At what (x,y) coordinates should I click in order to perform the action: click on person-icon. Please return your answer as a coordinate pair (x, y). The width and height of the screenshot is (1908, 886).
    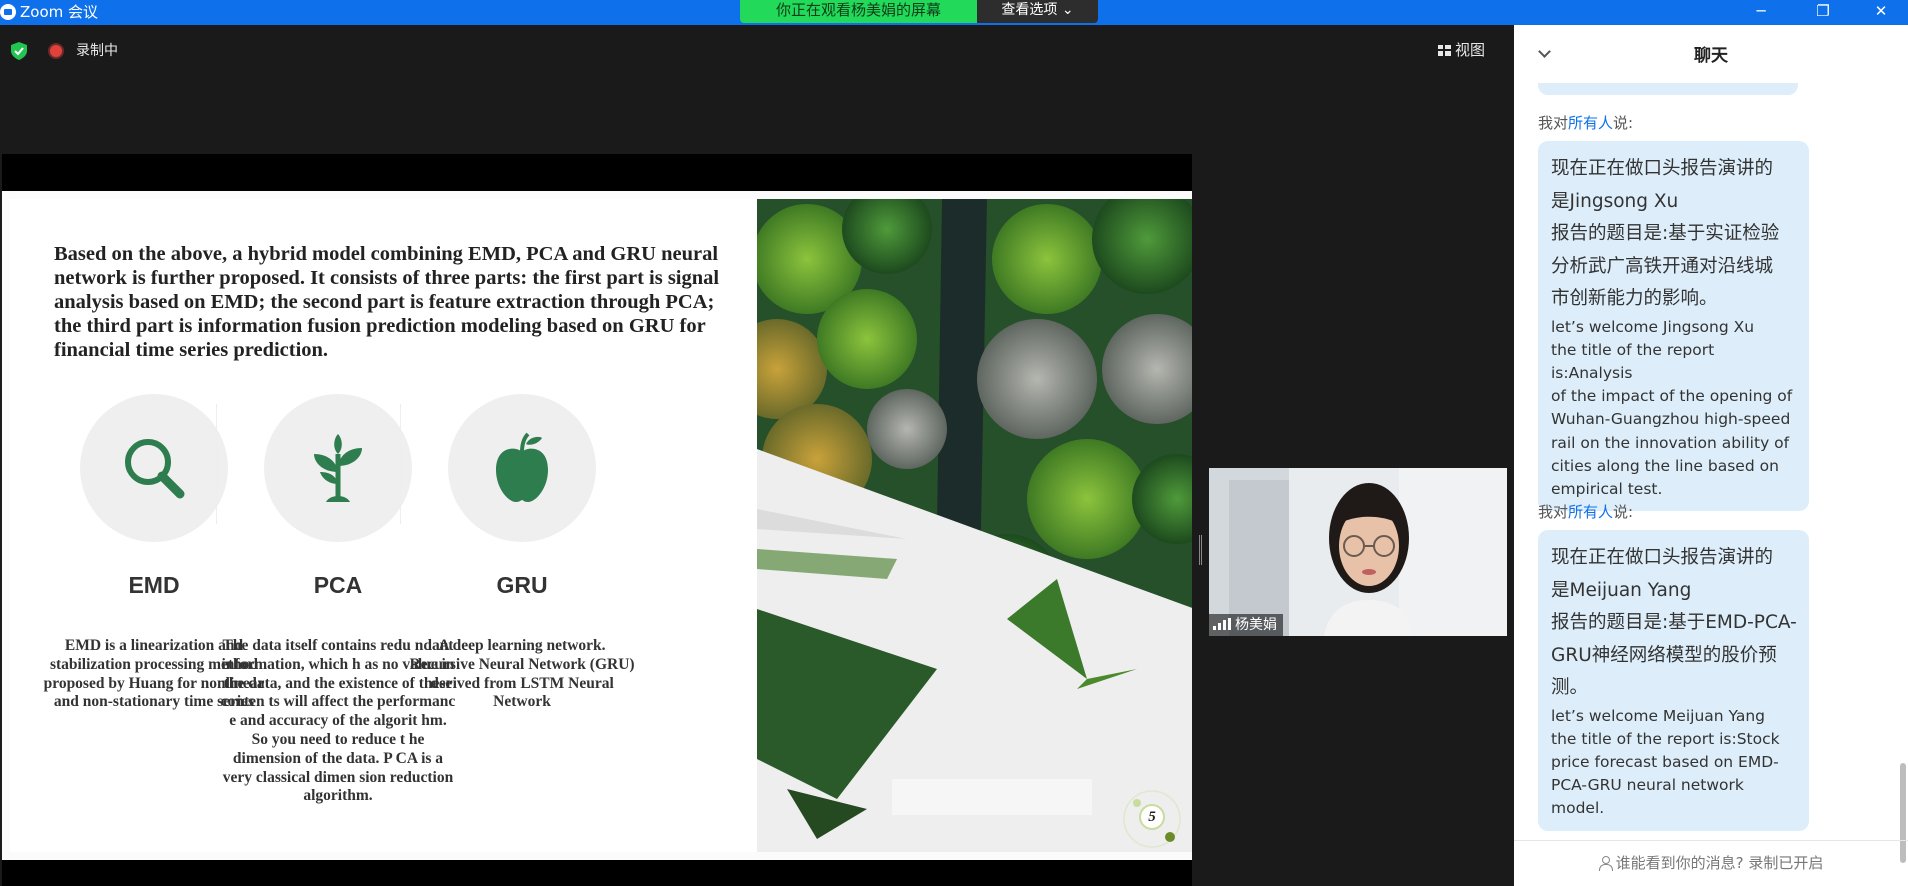
    Looking at the image, I should click on (1605, 863).